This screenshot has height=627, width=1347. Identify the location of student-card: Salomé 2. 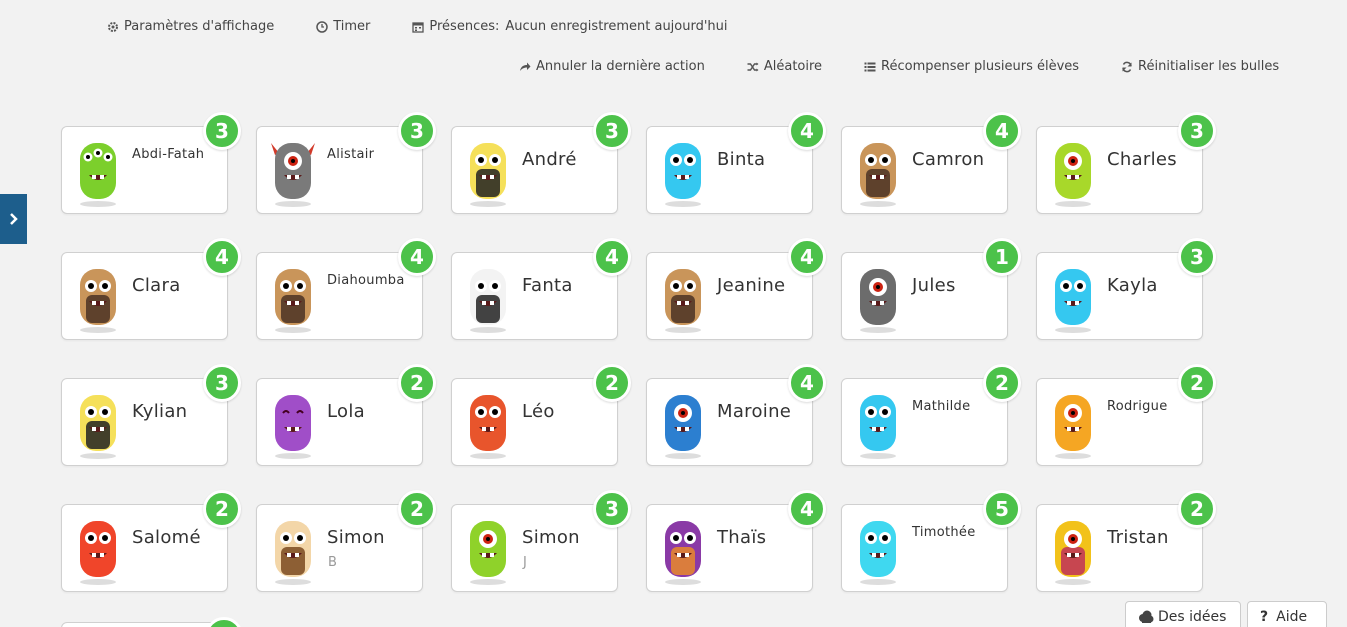
(151, 541).